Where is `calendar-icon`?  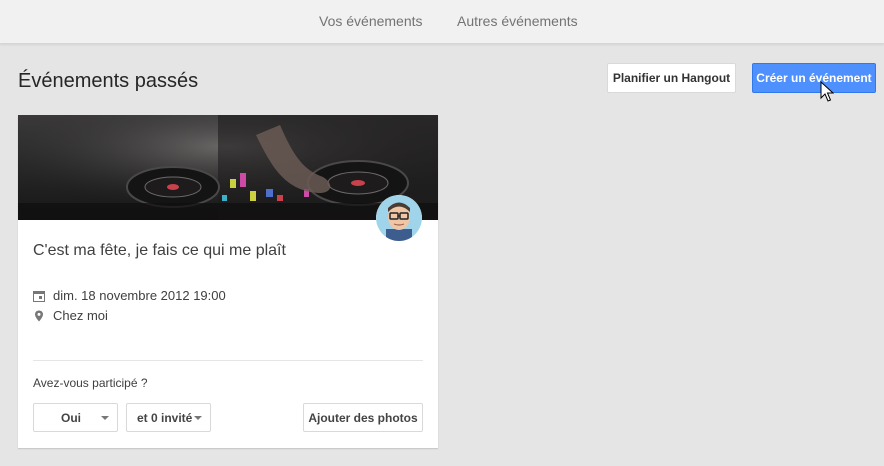 calendar-icon is located at coordinates (39, 296).